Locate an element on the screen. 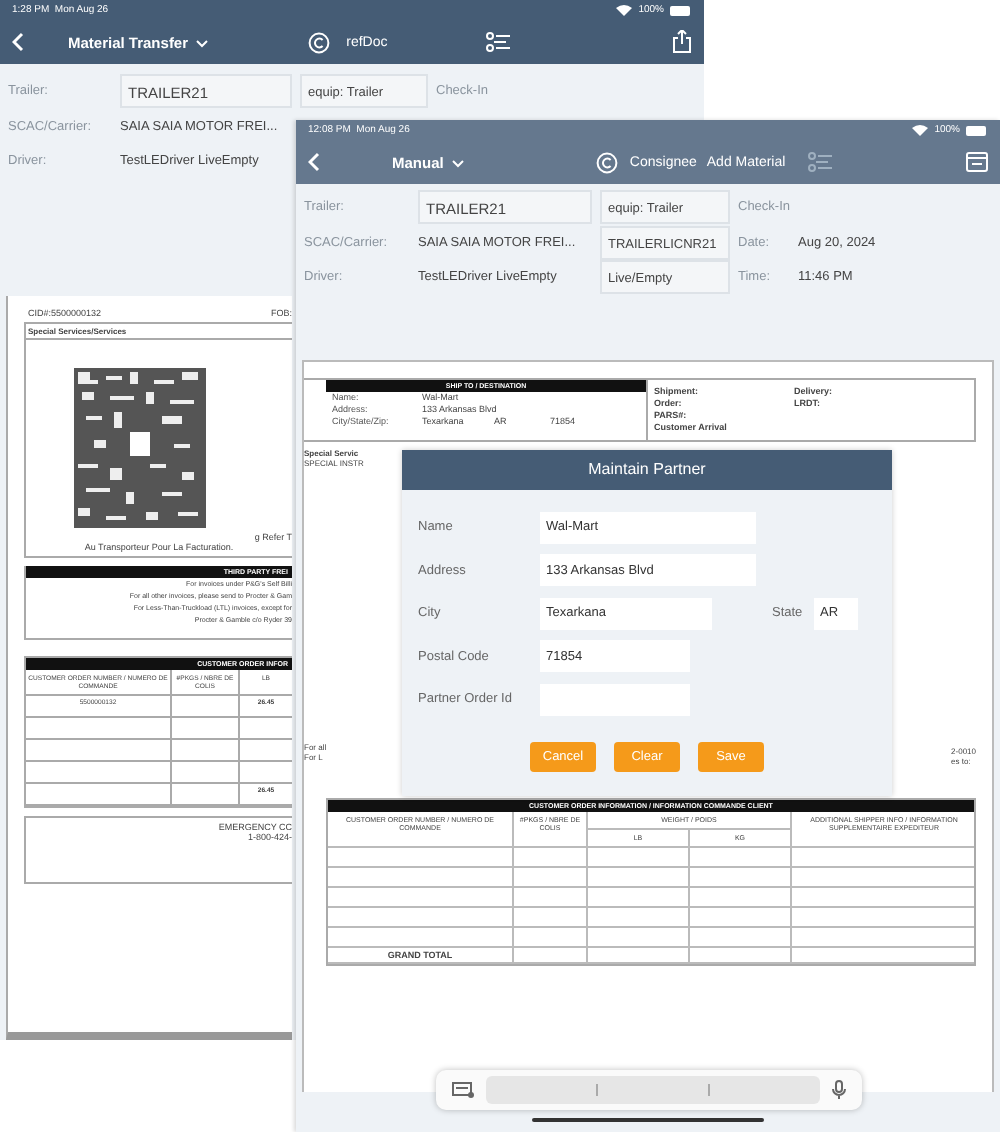  document-icon is located at coordinates (977, 162).